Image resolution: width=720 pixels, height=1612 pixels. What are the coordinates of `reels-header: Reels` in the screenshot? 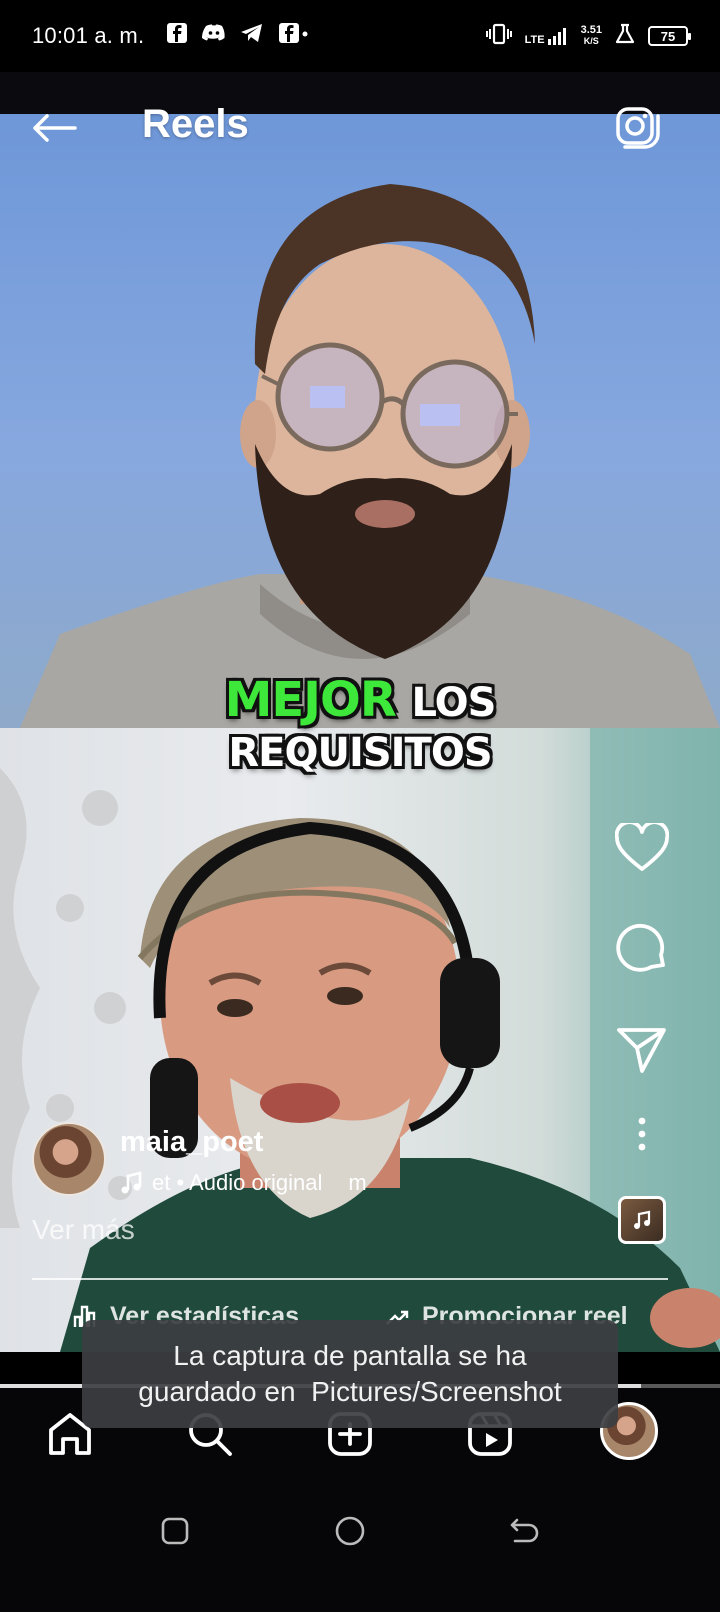 It's located at (360, 128).